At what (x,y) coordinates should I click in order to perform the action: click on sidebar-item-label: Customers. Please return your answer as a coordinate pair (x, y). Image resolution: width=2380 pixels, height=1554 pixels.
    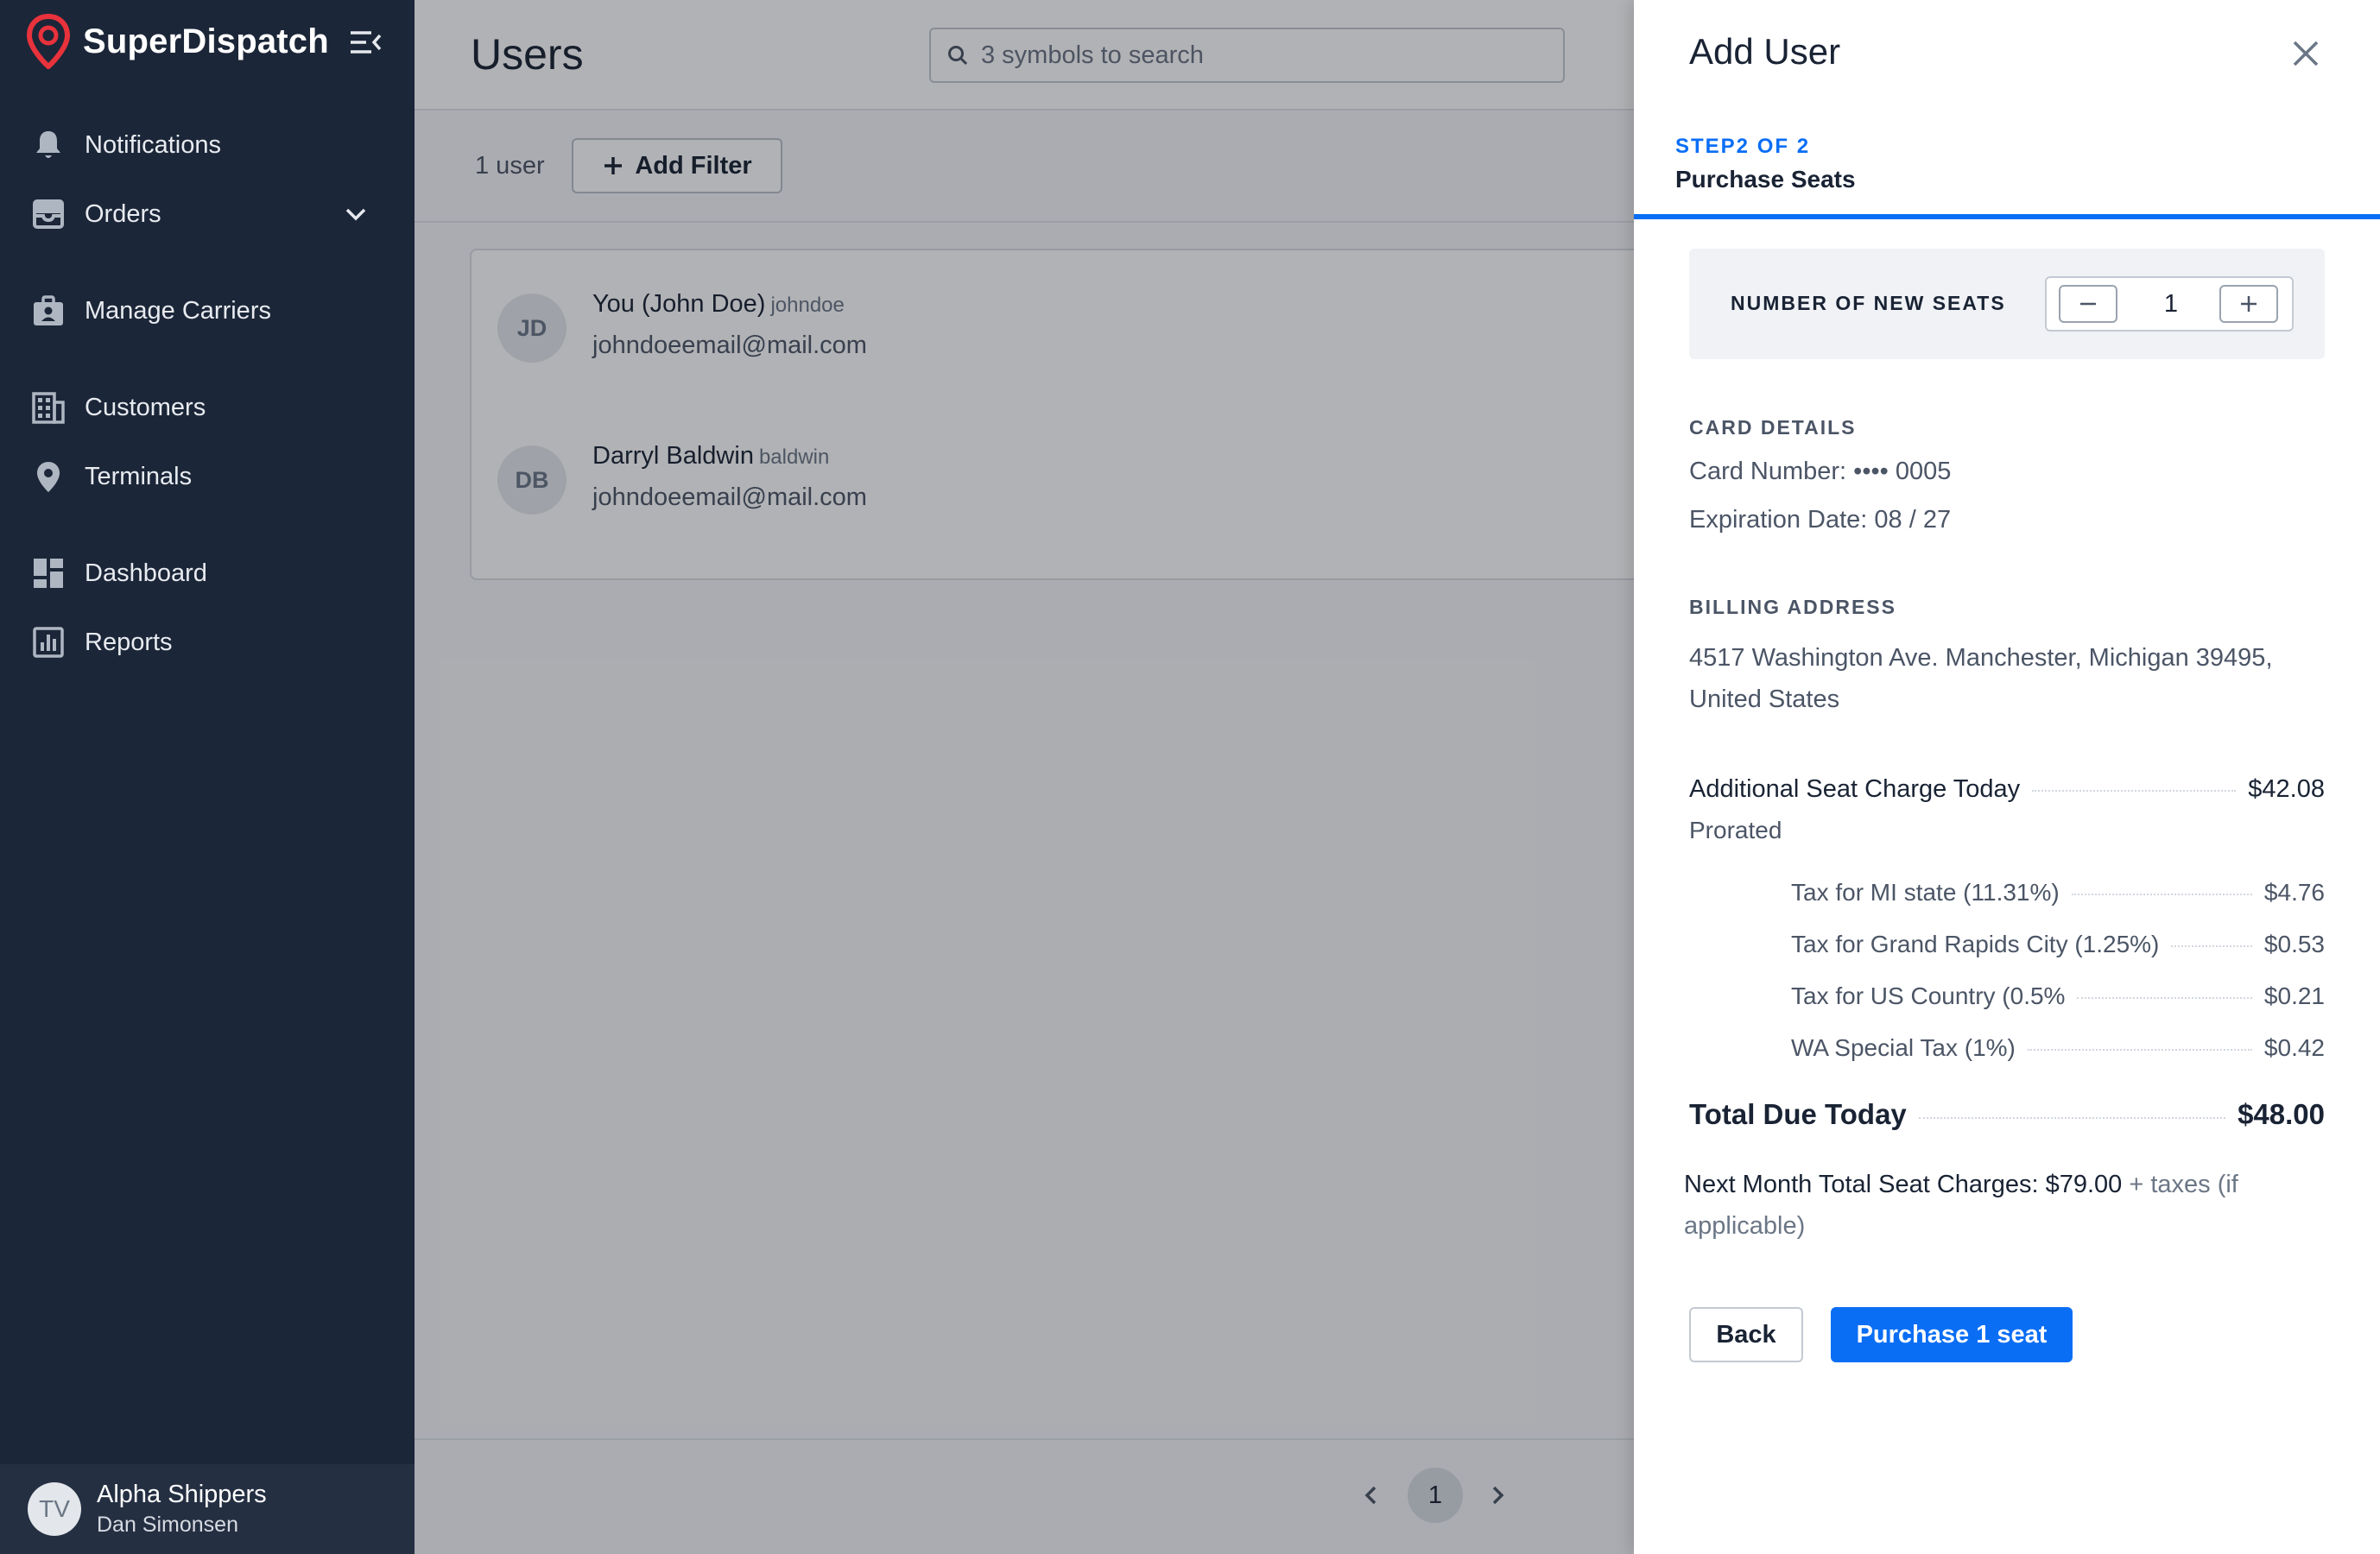
    Looking at the image, I should click on (146, 407).